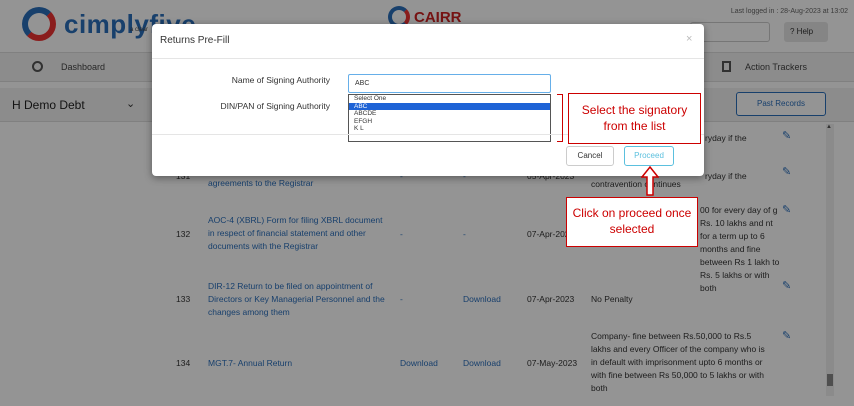  I want to click on annotation-click-proceed: Click on proceed once selected, so click(632, 222).